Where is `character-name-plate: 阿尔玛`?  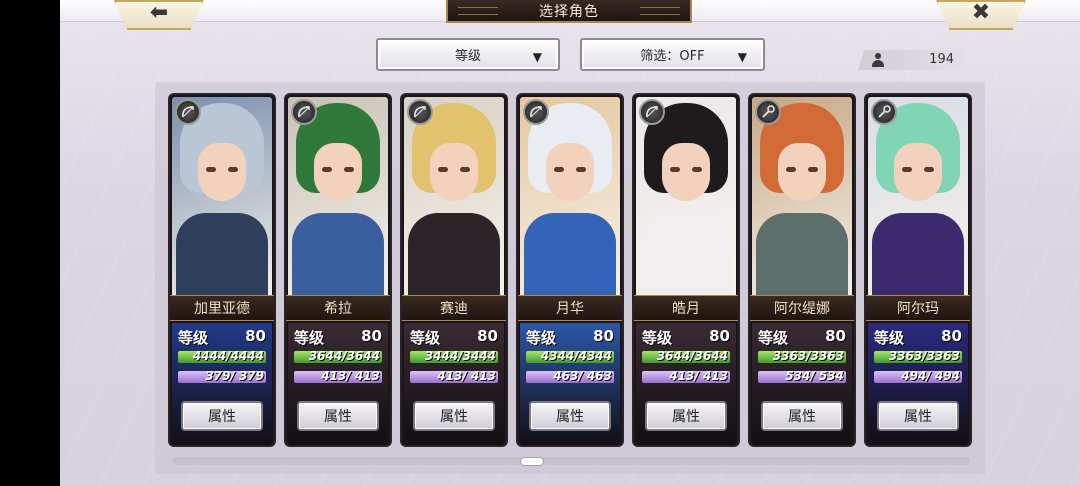 character-name-plate: 阿尔玛 is located at coordinates (918, 308).